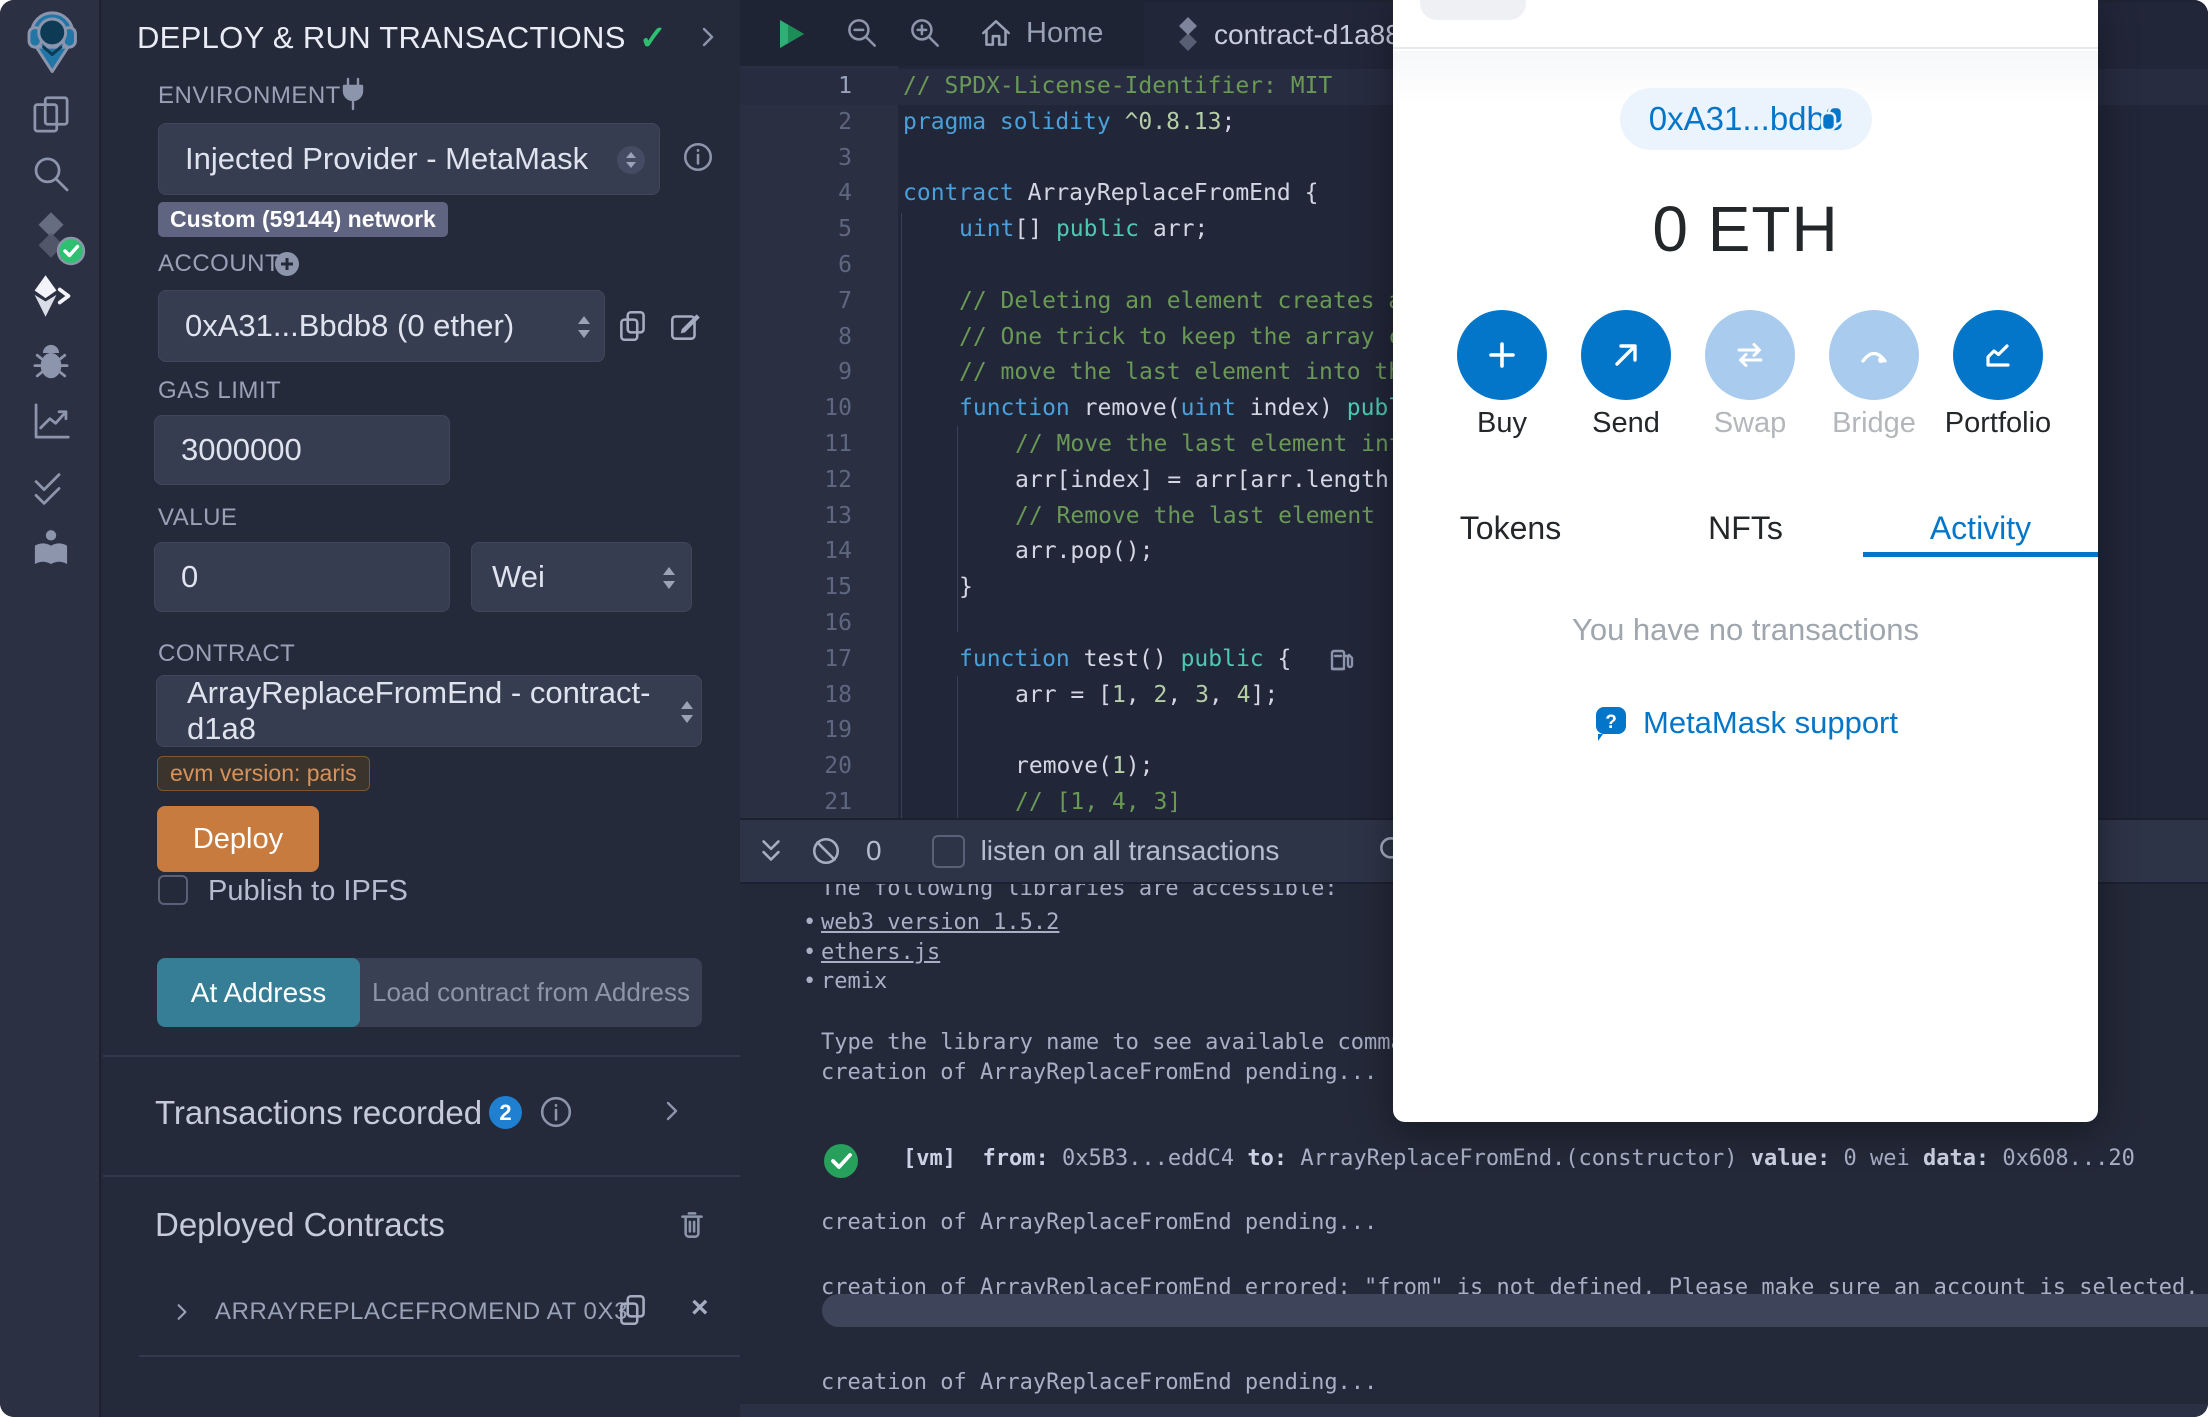 The height and width of the screenshot is (1417, 2208). I want to click on code-line: arr.pop();, so click(1084, 551).